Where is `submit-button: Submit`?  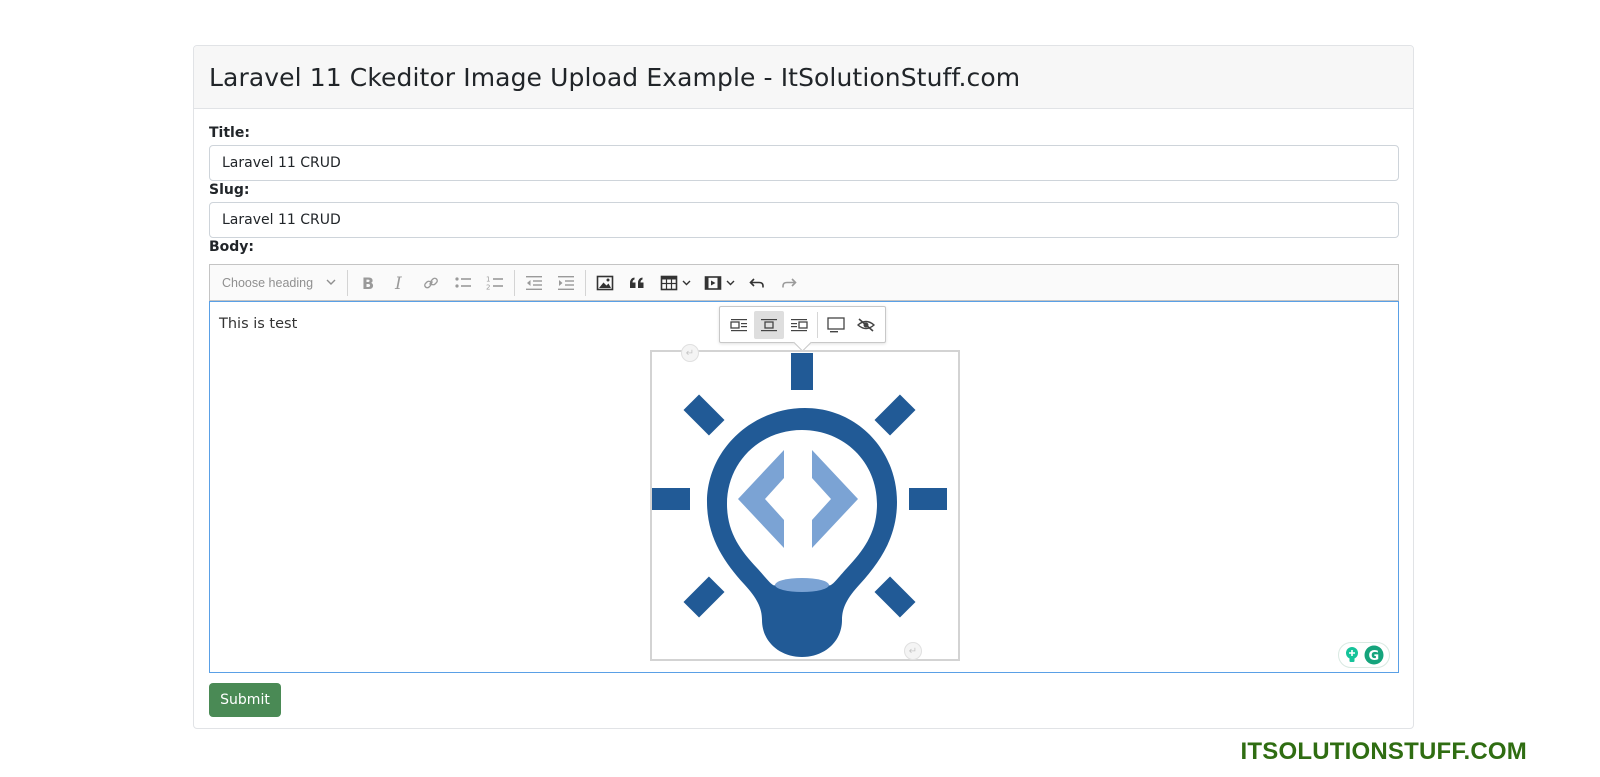
submit-button: Submit is located at coordinates (245, 700).